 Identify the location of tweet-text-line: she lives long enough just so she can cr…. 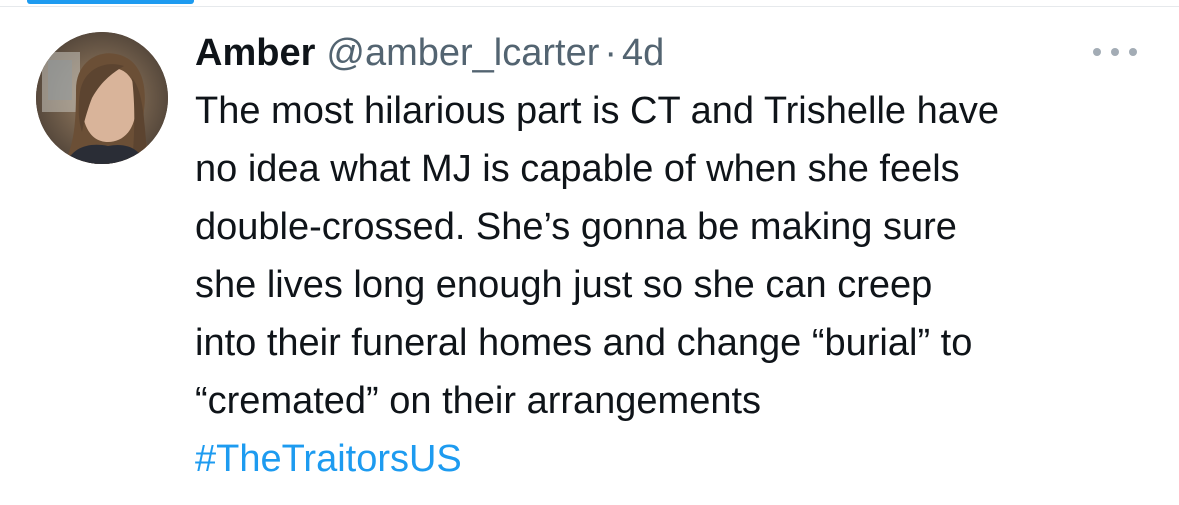
(564, 285).